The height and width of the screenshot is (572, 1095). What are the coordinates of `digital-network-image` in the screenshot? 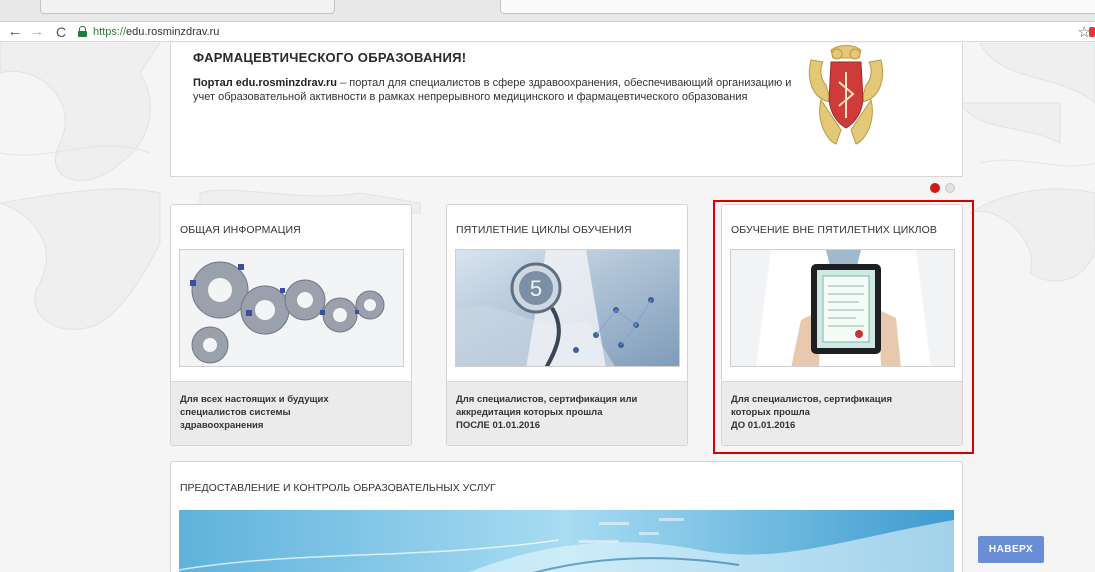 It's located at (566, 541).